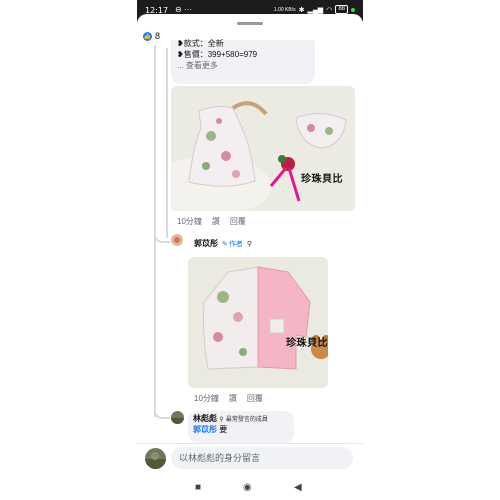  What do you see at coordinates (228, 398) in the screenshot?
I see `reply-actions: 10分鐘 讚 回覆` at bounding box center [228, 398].